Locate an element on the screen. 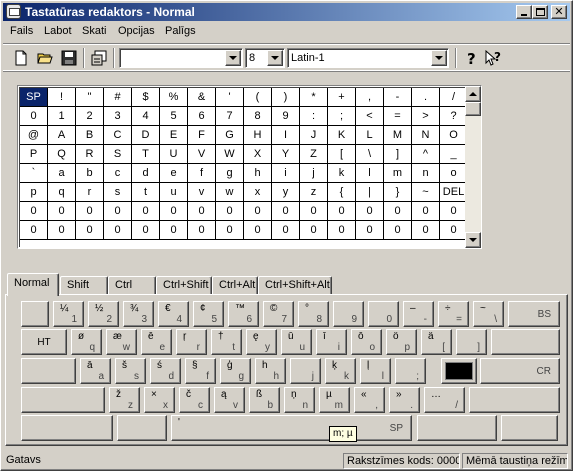 This screenshot has width=573, height=471. new-file-button is located at coordinates (21, 58).